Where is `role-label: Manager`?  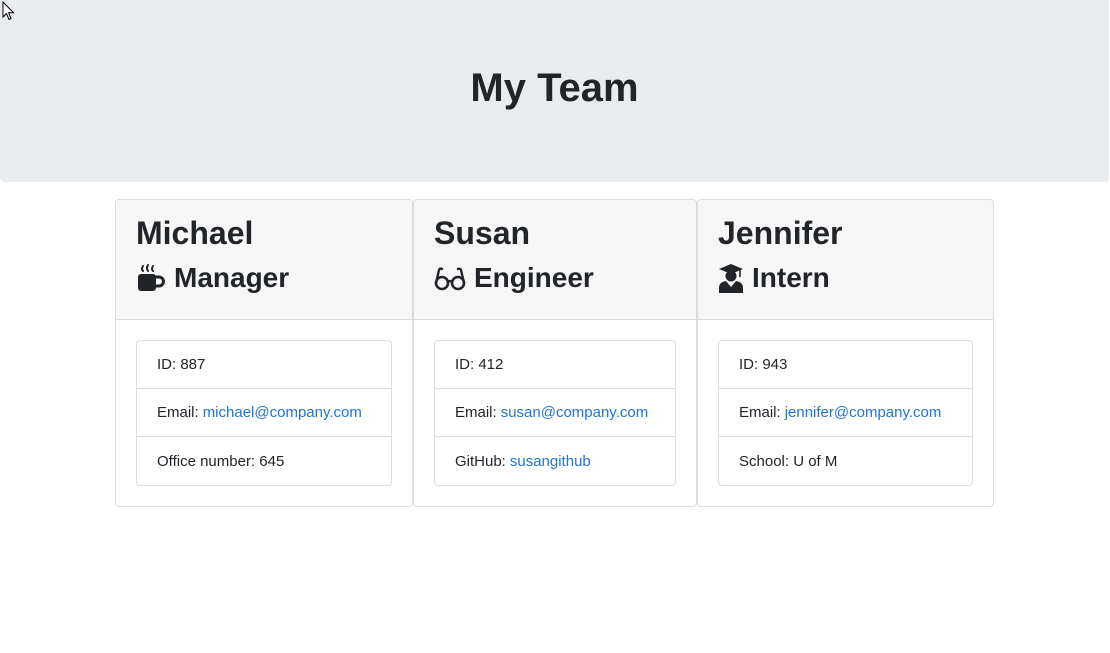
role-label: Manager is located at coordinates (232, 277).